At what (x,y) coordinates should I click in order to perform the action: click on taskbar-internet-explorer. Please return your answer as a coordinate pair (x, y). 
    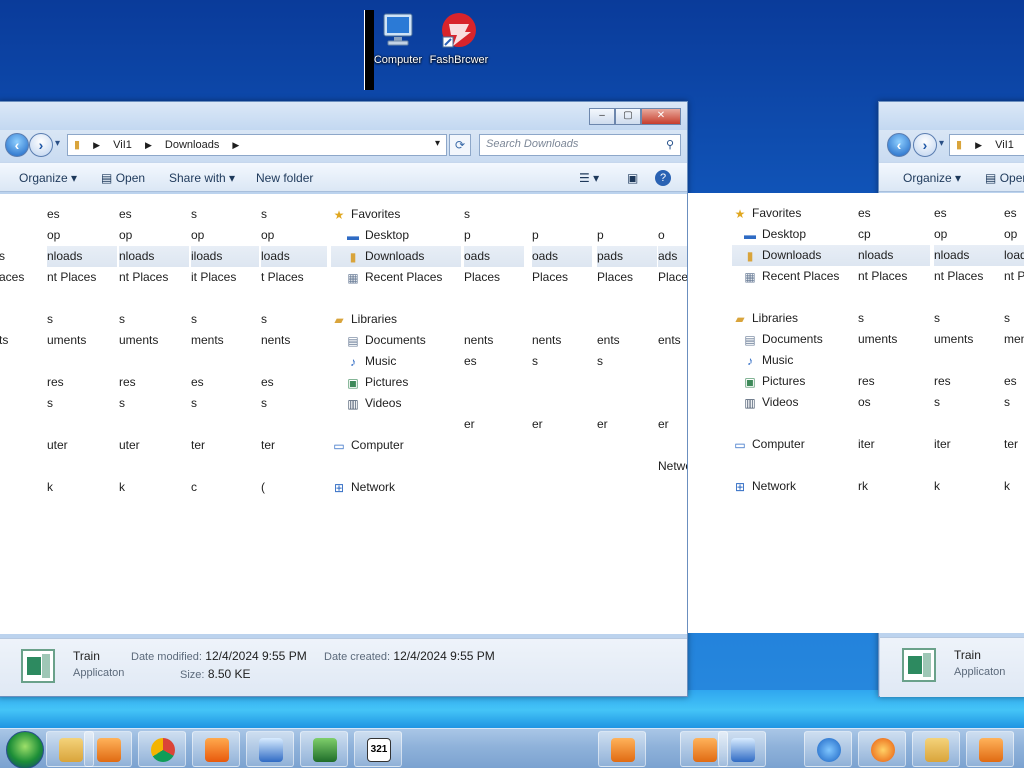
    Looking at the image, I should click on (828, 749).